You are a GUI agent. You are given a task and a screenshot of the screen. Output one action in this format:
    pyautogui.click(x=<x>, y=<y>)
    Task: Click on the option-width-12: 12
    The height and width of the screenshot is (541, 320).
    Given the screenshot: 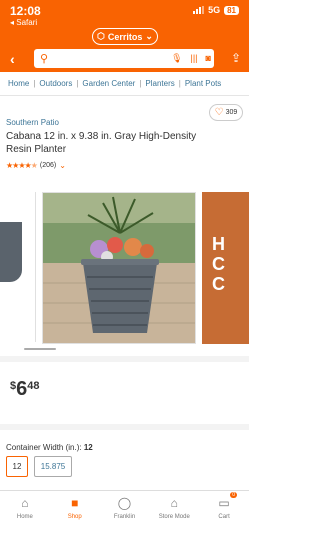 What is the action you would take?
    pyautogui.click(x=17, y=466)
    